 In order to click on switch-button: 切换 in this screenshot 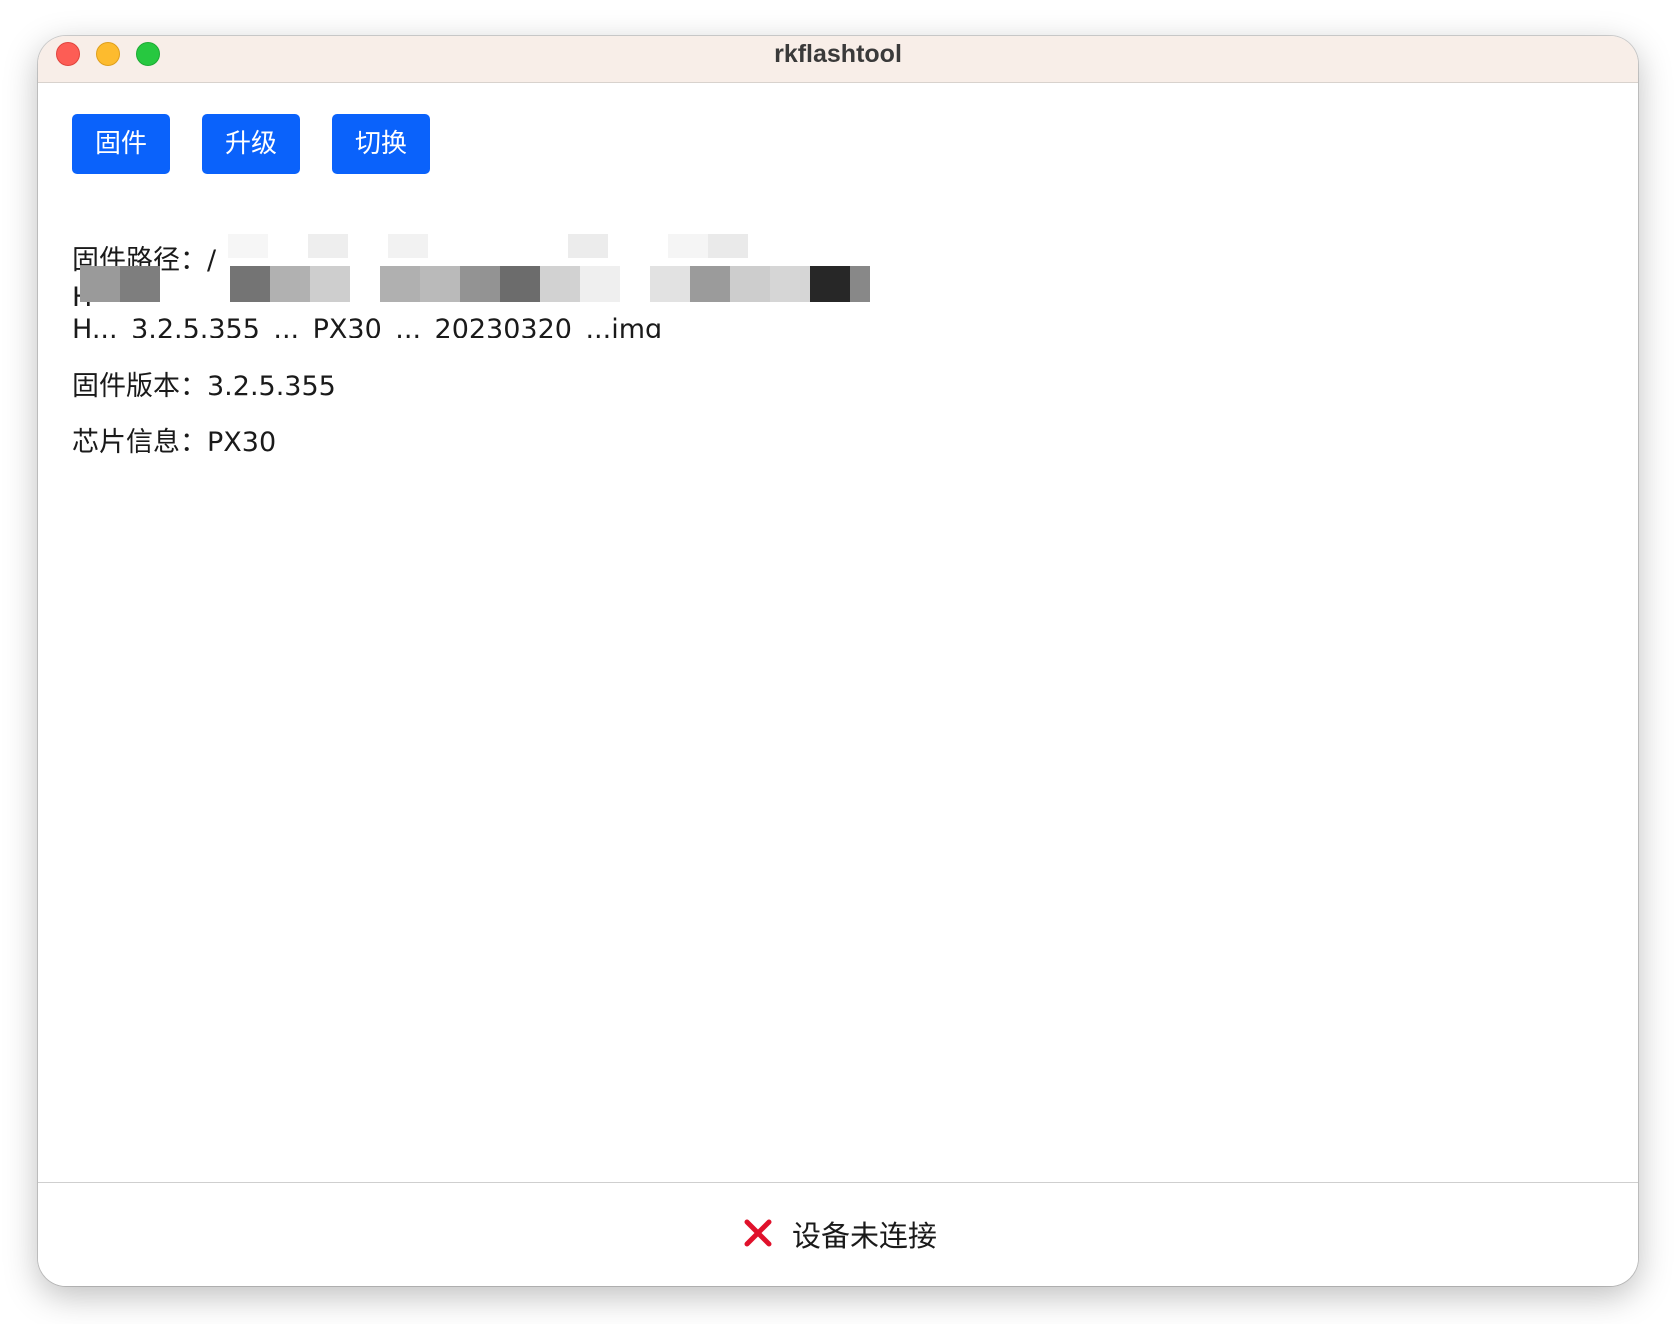, I will do `click(381, 144)`.